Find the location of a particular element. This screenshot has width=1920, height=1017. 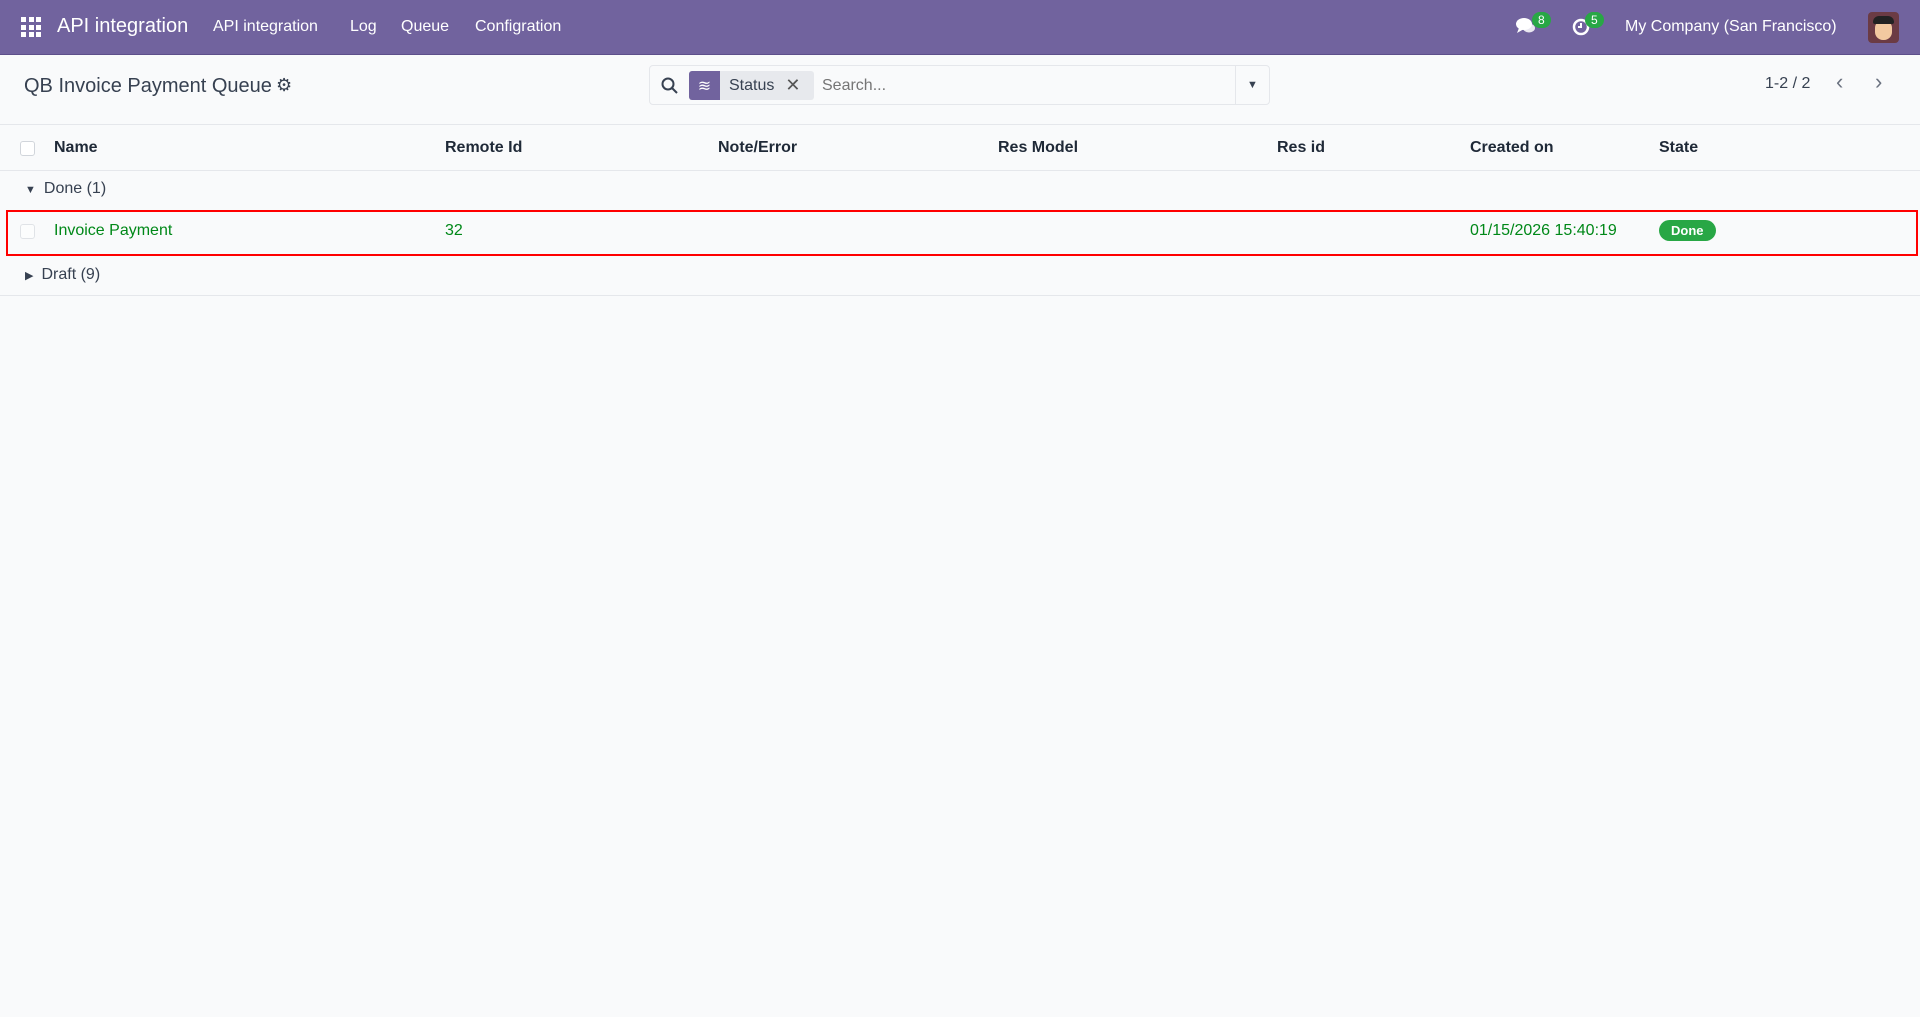

column-header-res-id: Res id is located at coordinates (1301, 148).